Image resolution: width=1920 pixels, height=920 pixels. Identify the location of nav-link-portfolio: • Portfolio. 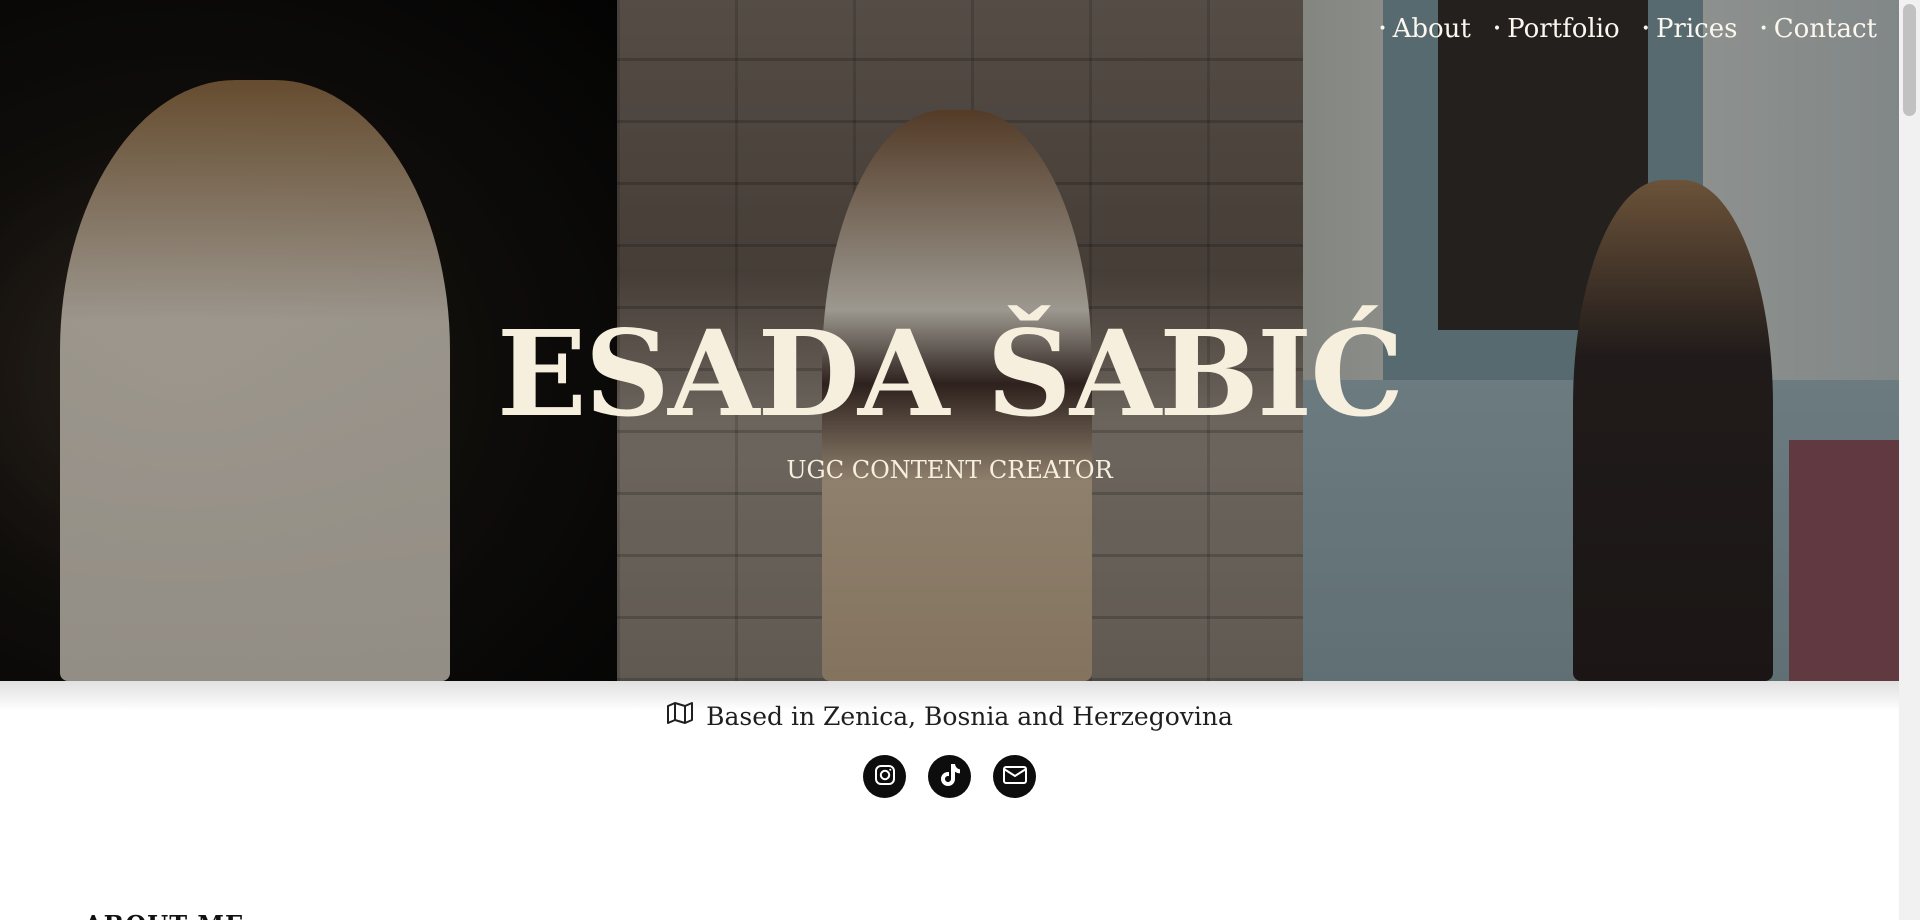
(1556, 29).